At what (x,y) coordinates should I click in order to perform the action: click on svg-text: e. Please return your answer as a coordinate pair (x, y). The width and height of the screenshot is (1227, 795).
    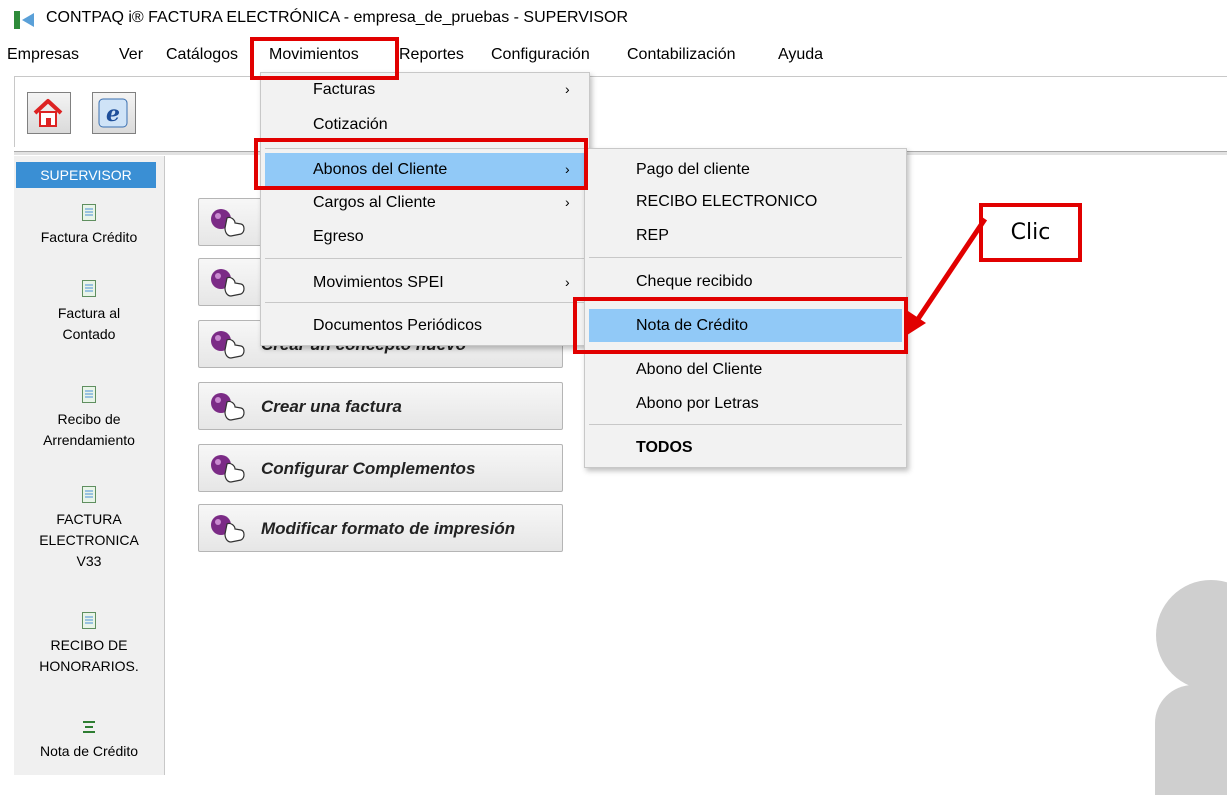
    Looking at the image, I should click on (113, 114).